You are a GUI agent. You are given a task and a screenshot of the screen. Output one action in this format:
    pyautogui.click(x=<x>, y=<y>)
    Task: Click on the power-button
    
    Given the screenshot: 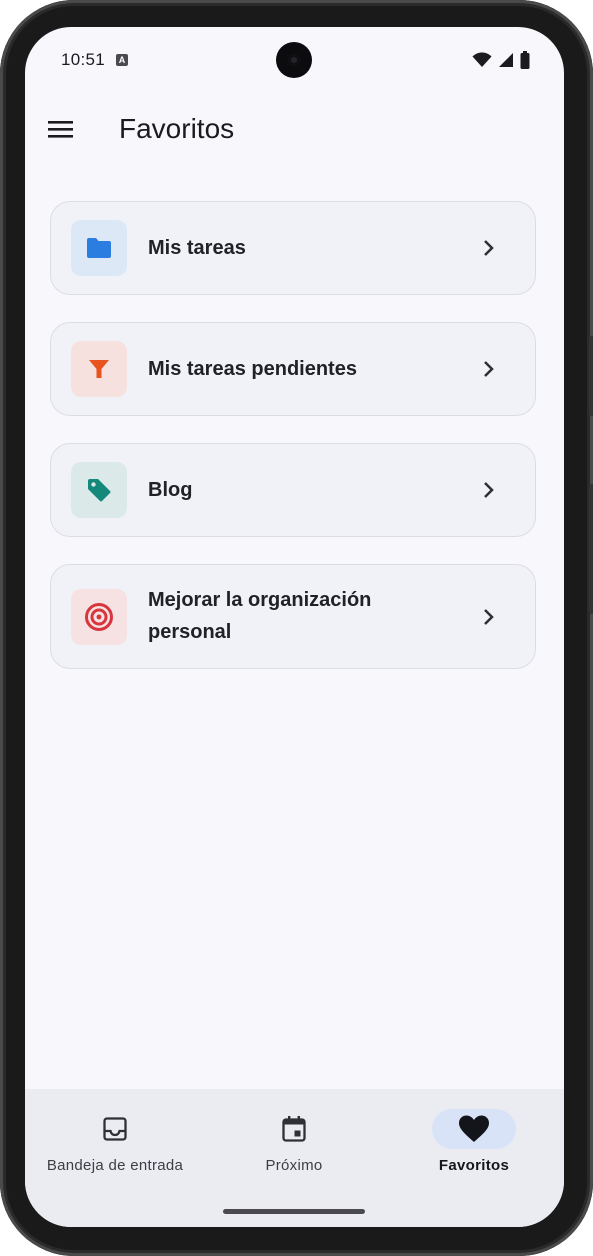 What is the action you would take?
    pyautogui.click(x=591, y=549)
    